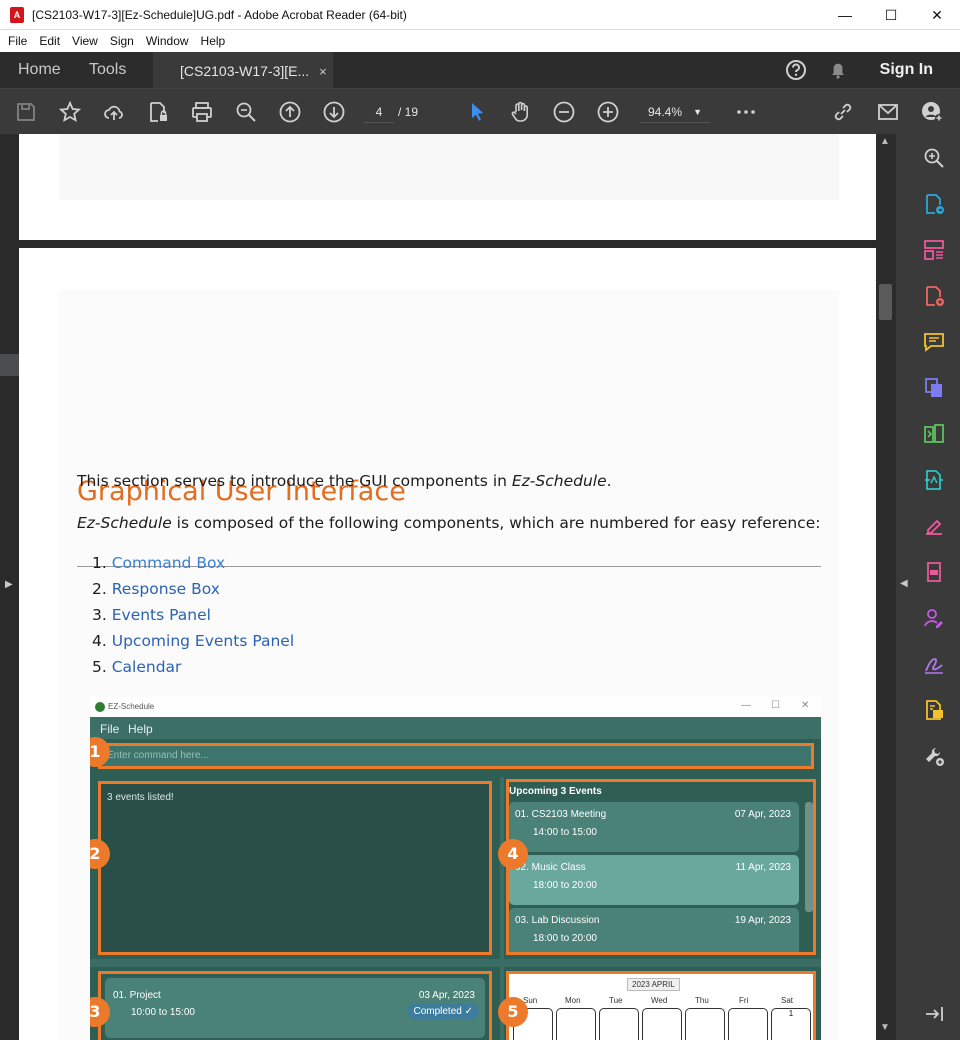  I want to click on select-cursor-icon, so click(477, 112).